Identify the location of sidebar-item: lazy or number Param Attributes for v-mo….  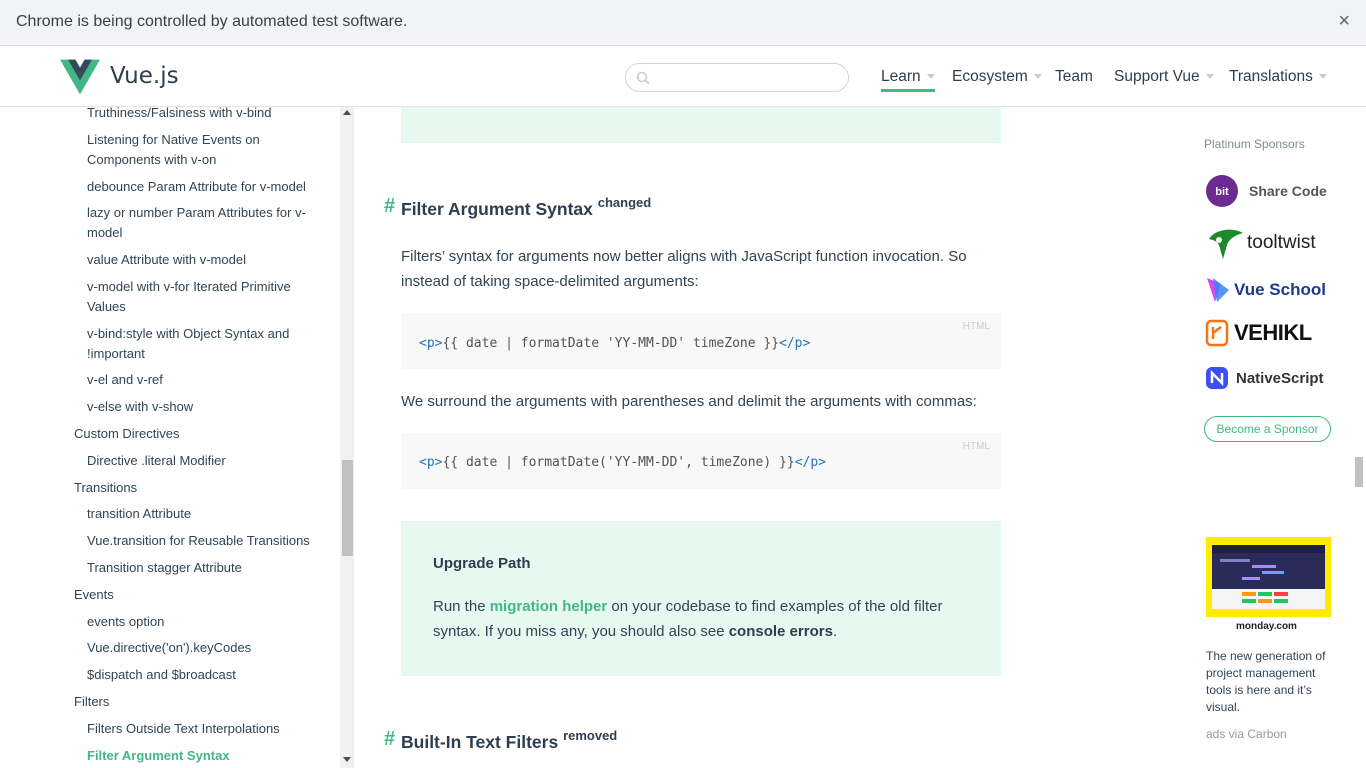
(202, 223).